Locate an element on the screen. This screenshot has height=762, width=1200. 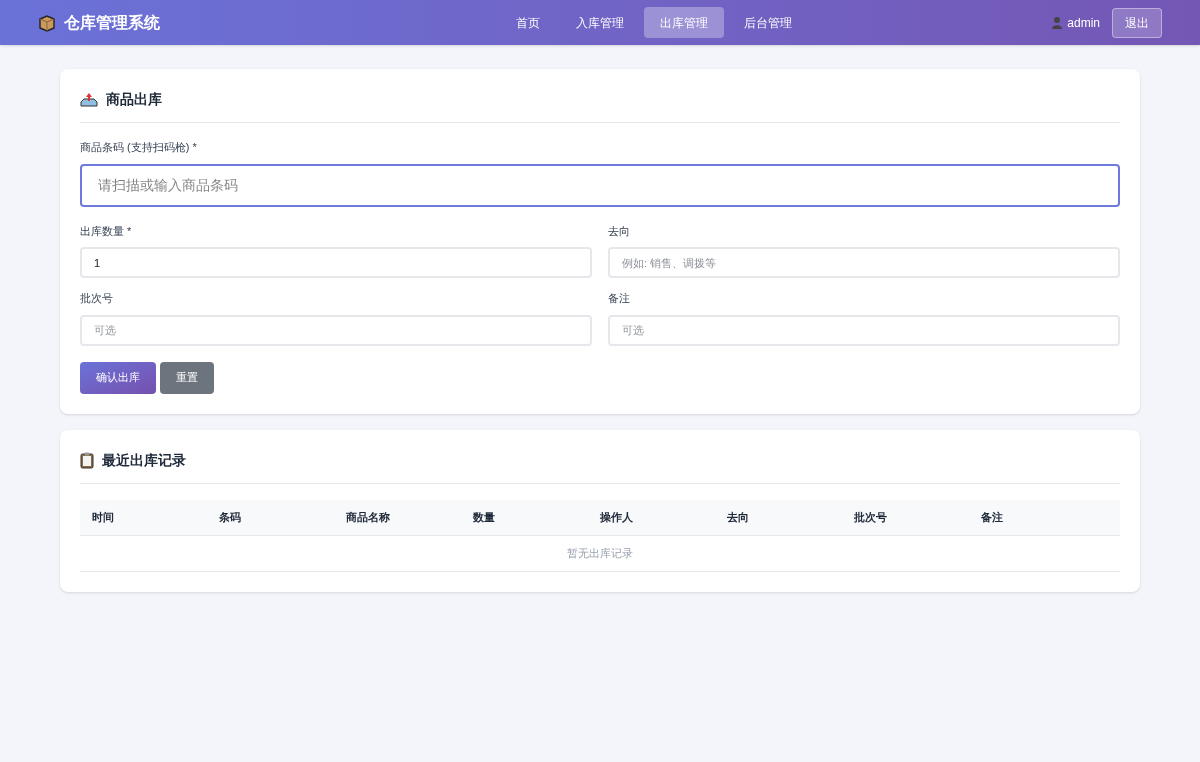
field-label: 出库数量 * is located at coordinates (106, 231).